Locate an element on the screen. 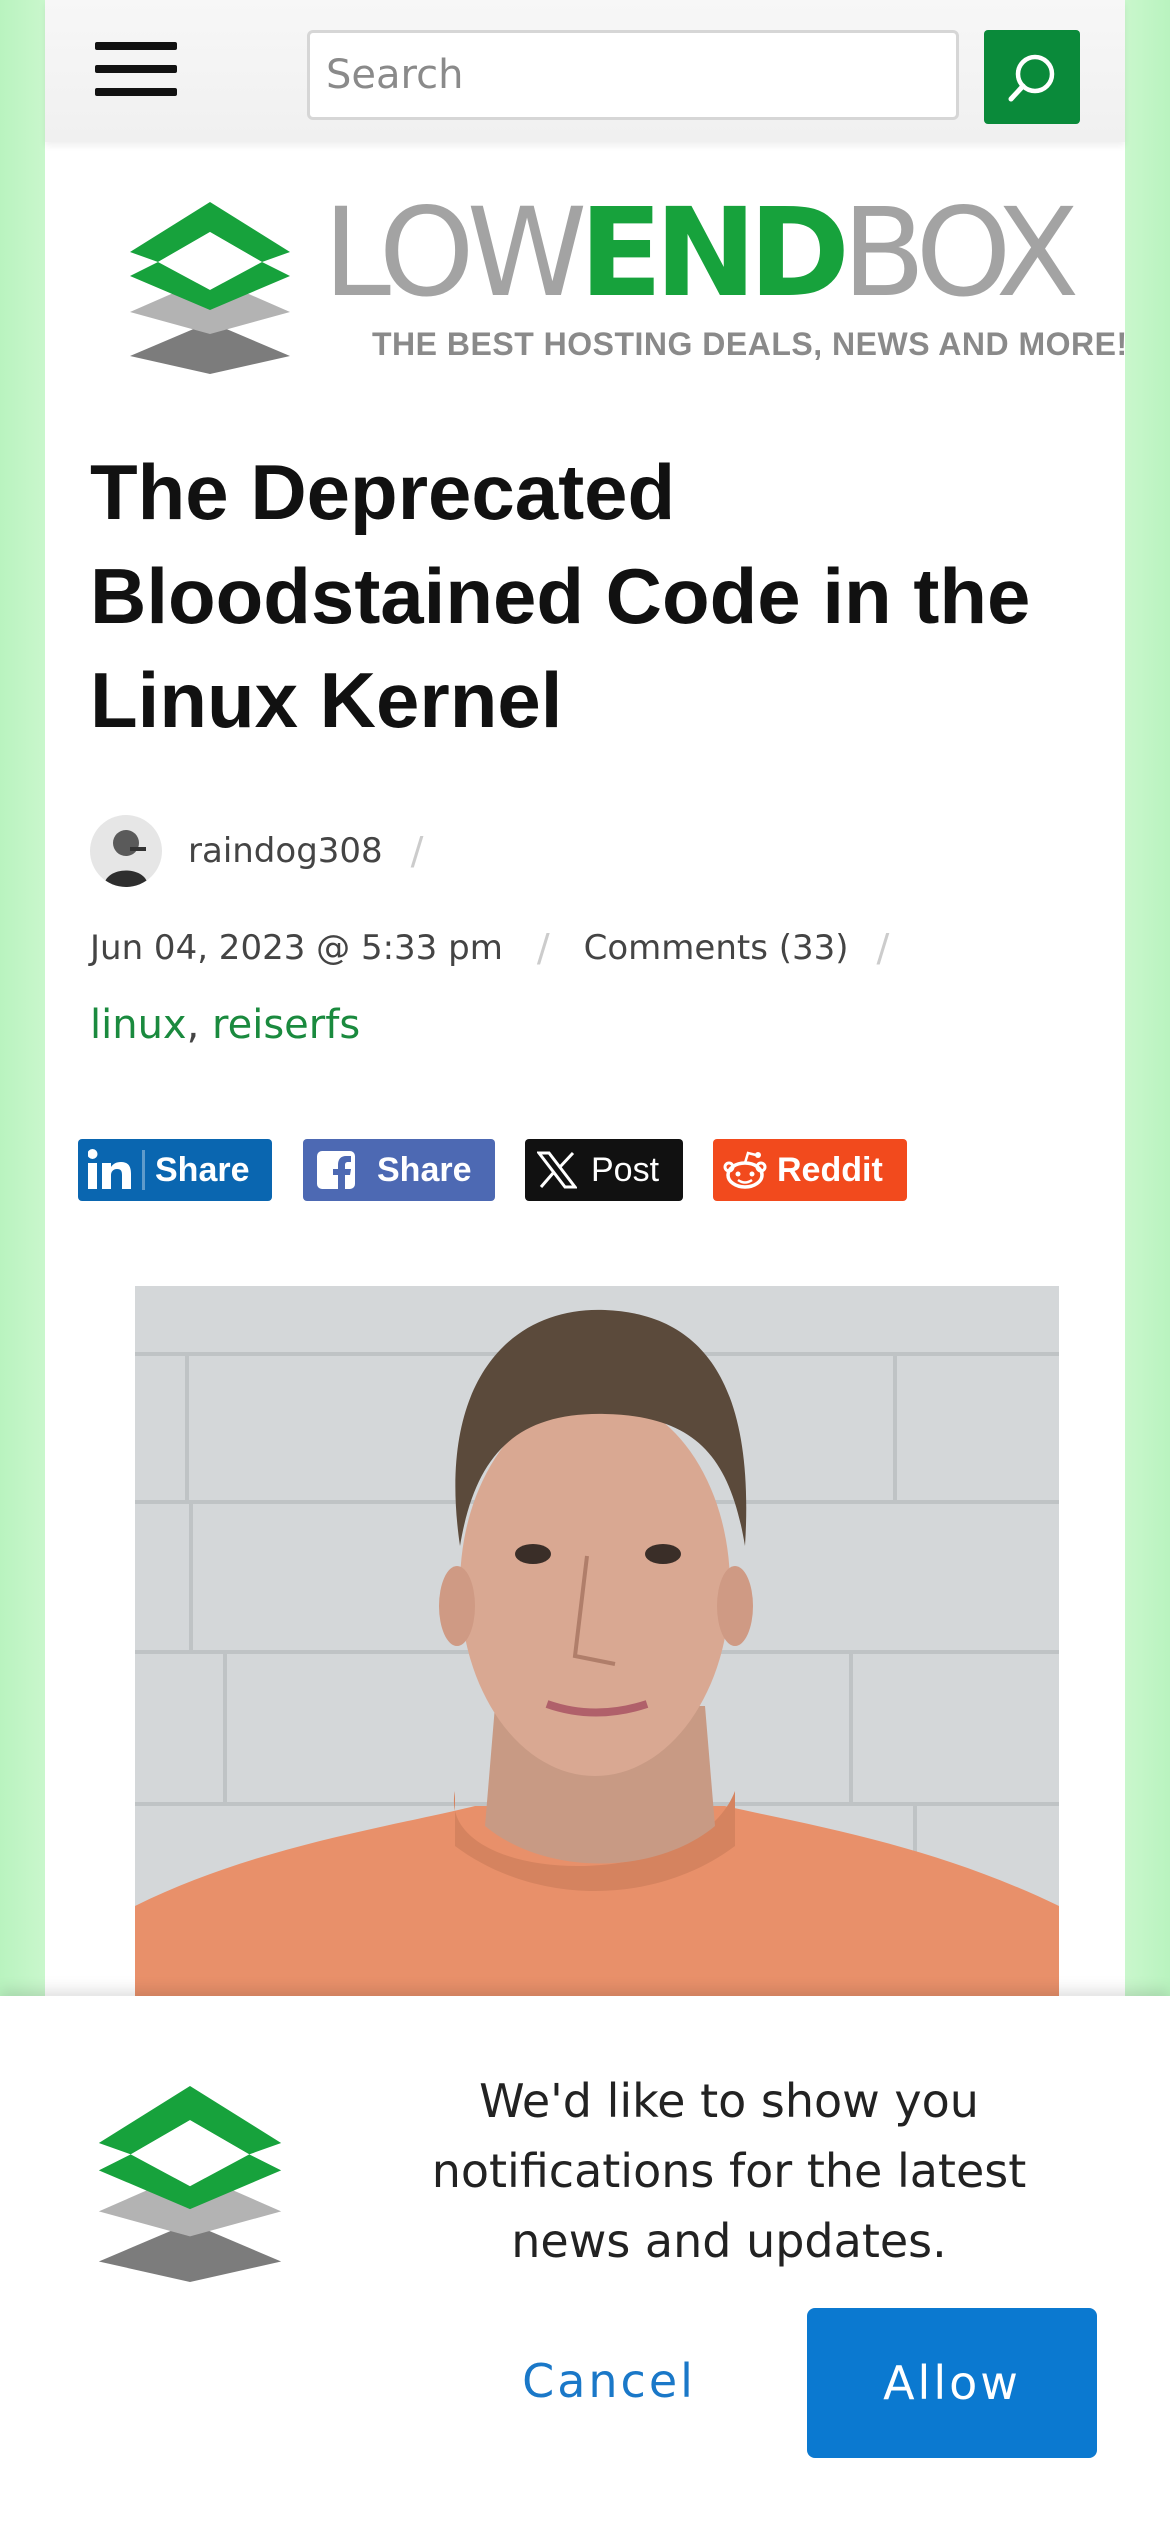  x-icon is located at coordinates (557, 1170).